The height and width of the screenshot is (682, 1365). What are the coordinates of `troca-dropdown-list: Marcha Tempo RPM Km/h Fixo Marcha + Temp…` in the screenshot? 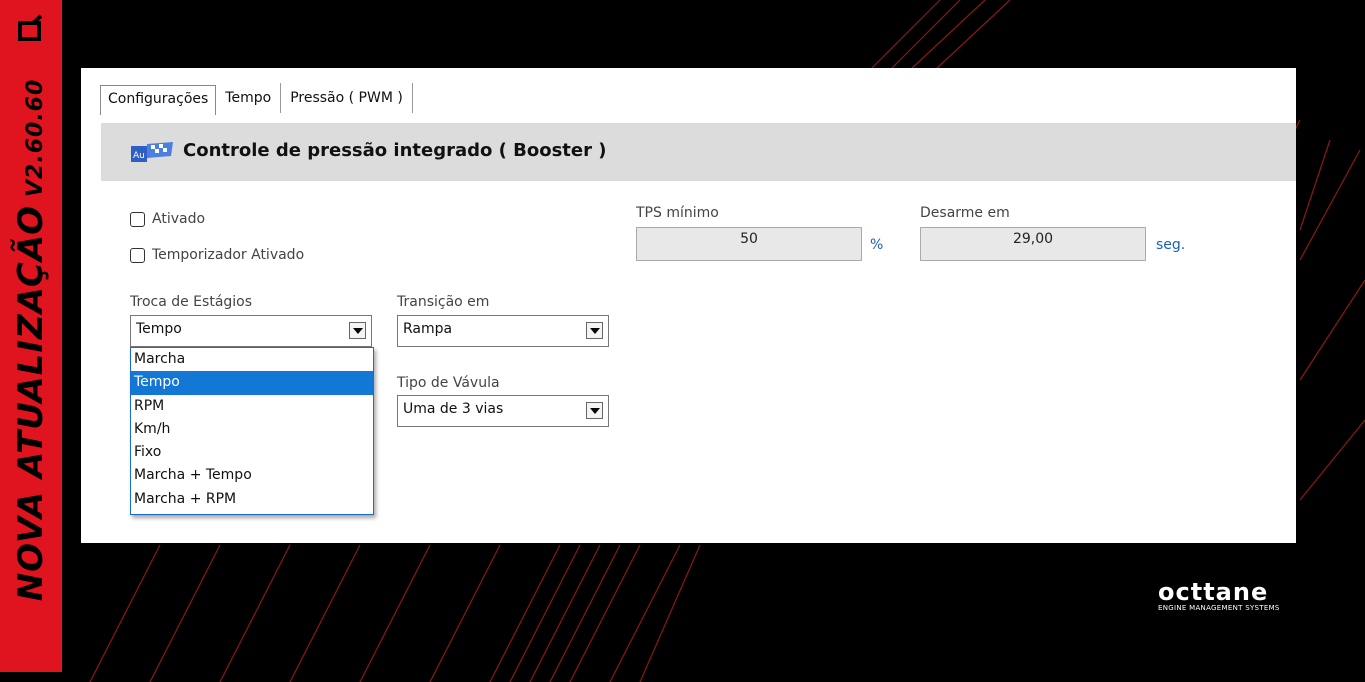 It's located at (252, 431).